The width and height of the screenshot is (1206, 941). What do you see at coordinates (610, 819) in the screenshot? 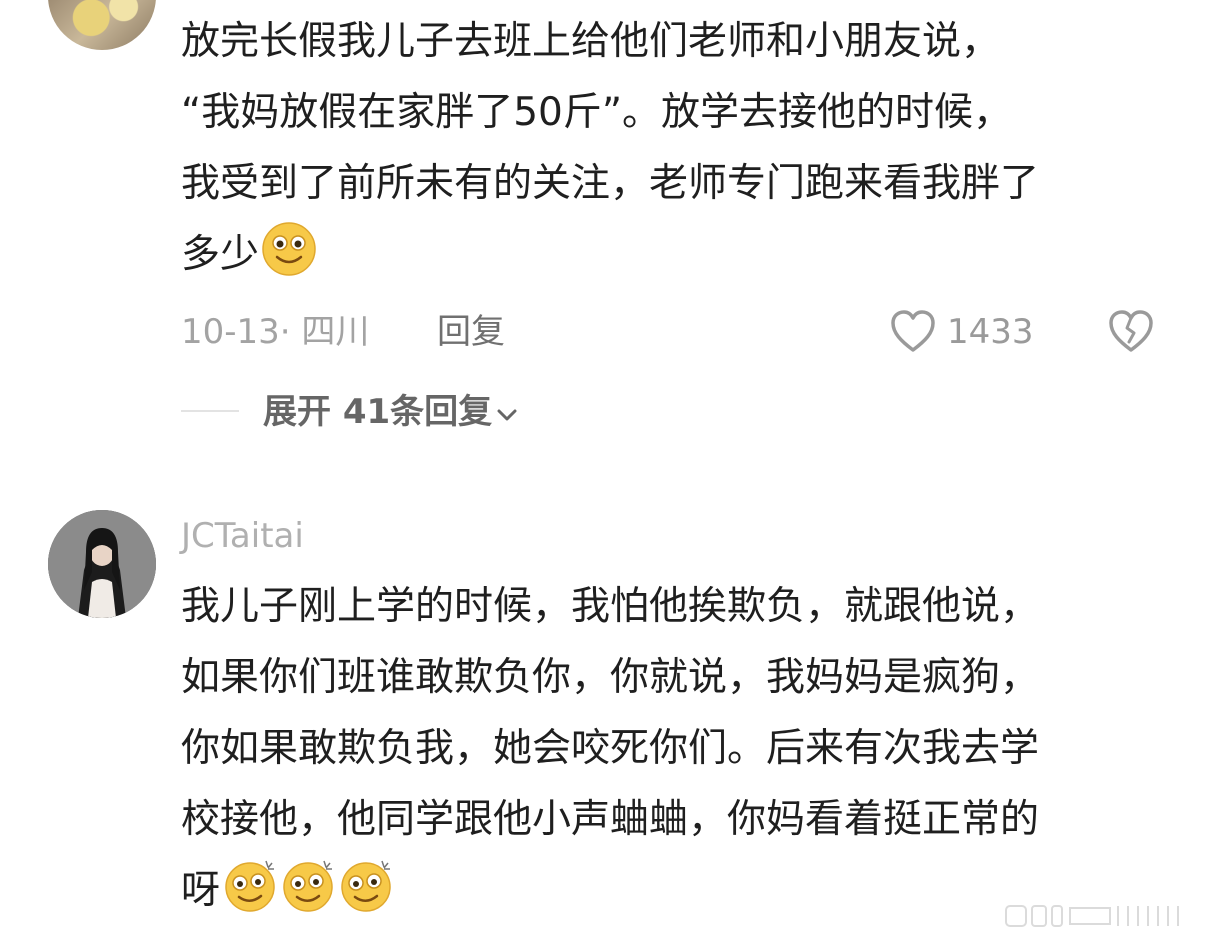
I see `comment-line: 校接他，他同学跟他小声蛐蛐，你妈看着挺正常的` at bounding box center [610, 819].